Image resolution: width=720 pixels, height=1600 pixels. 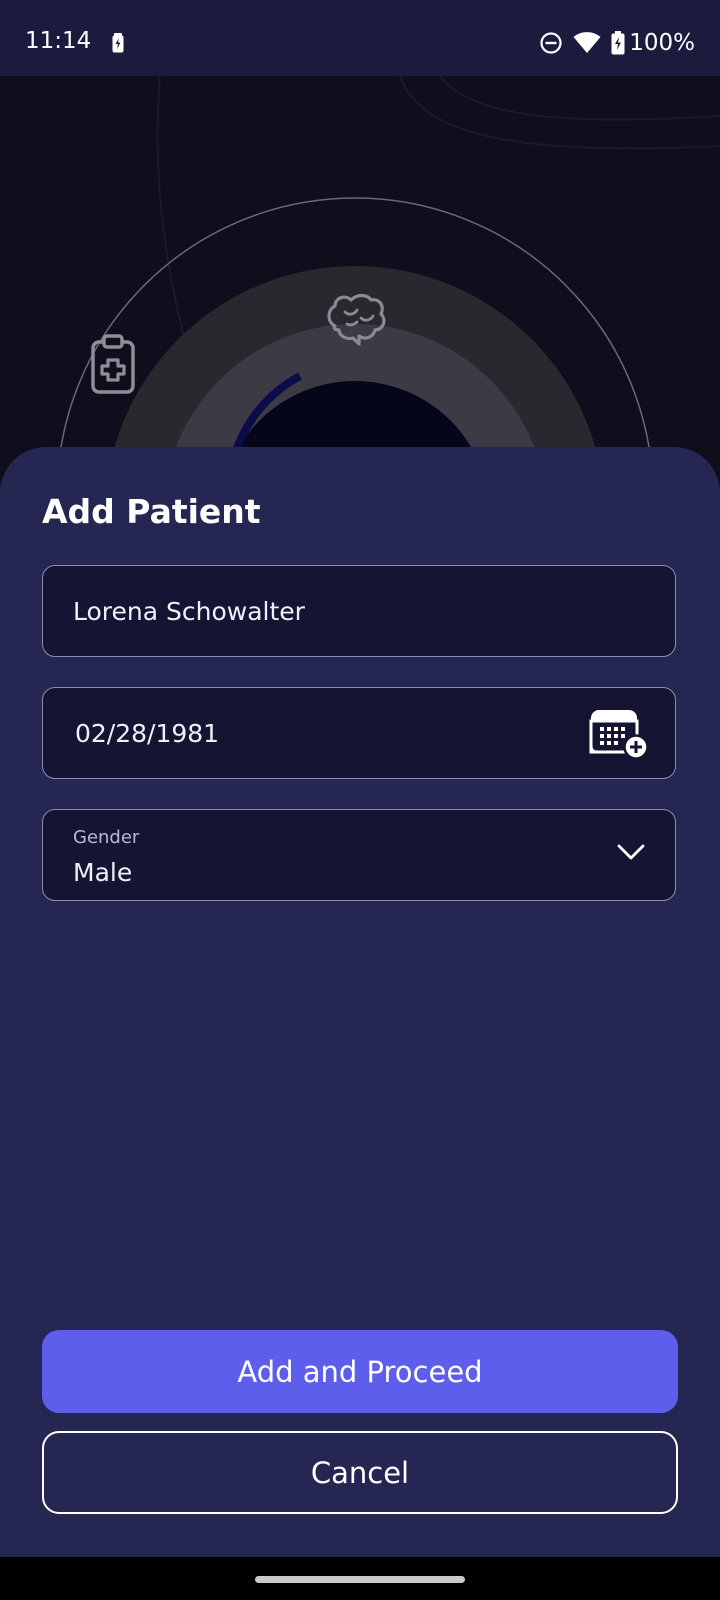 What do you see at coordinates (360, 1472) in the screenshot?
I see `cancel-button: Cancel` at bounding box center [360, 1472].